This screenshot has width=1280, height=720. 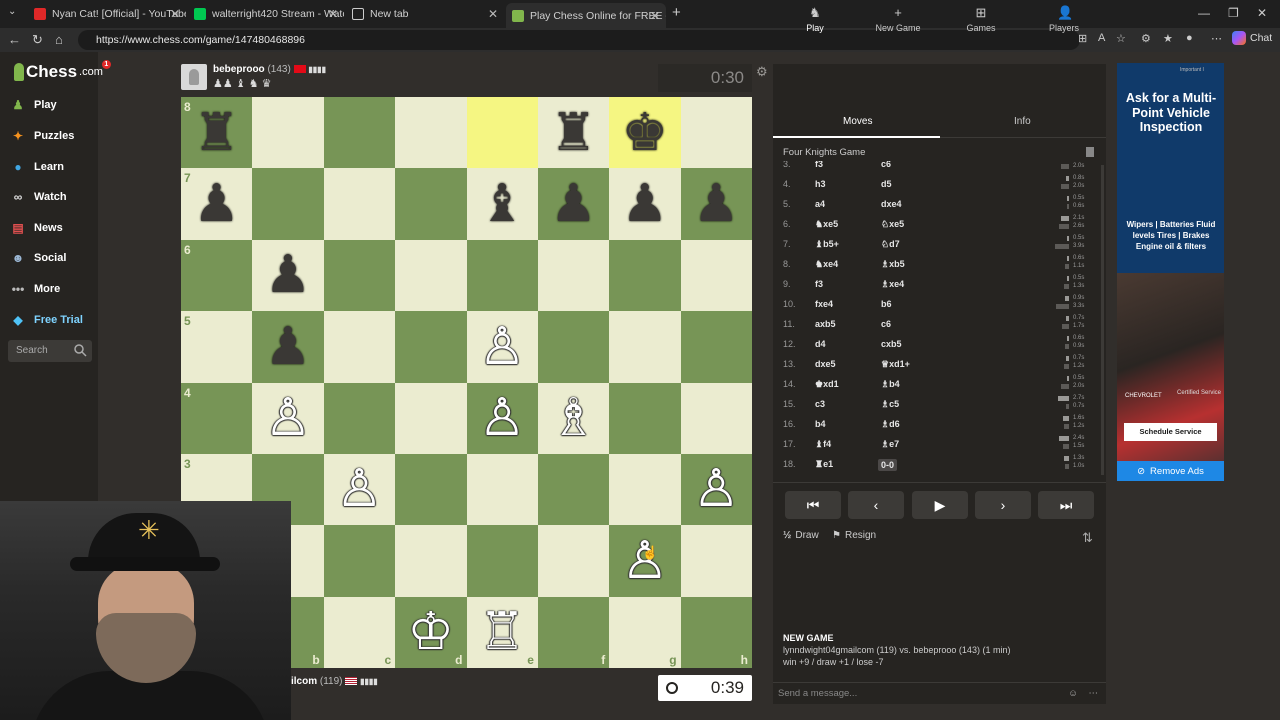 What do you see at coordinates (762, 72) in the screenshot?
I see `board-settings-gear-icon: ⚙` at bounding box center [762, 72].